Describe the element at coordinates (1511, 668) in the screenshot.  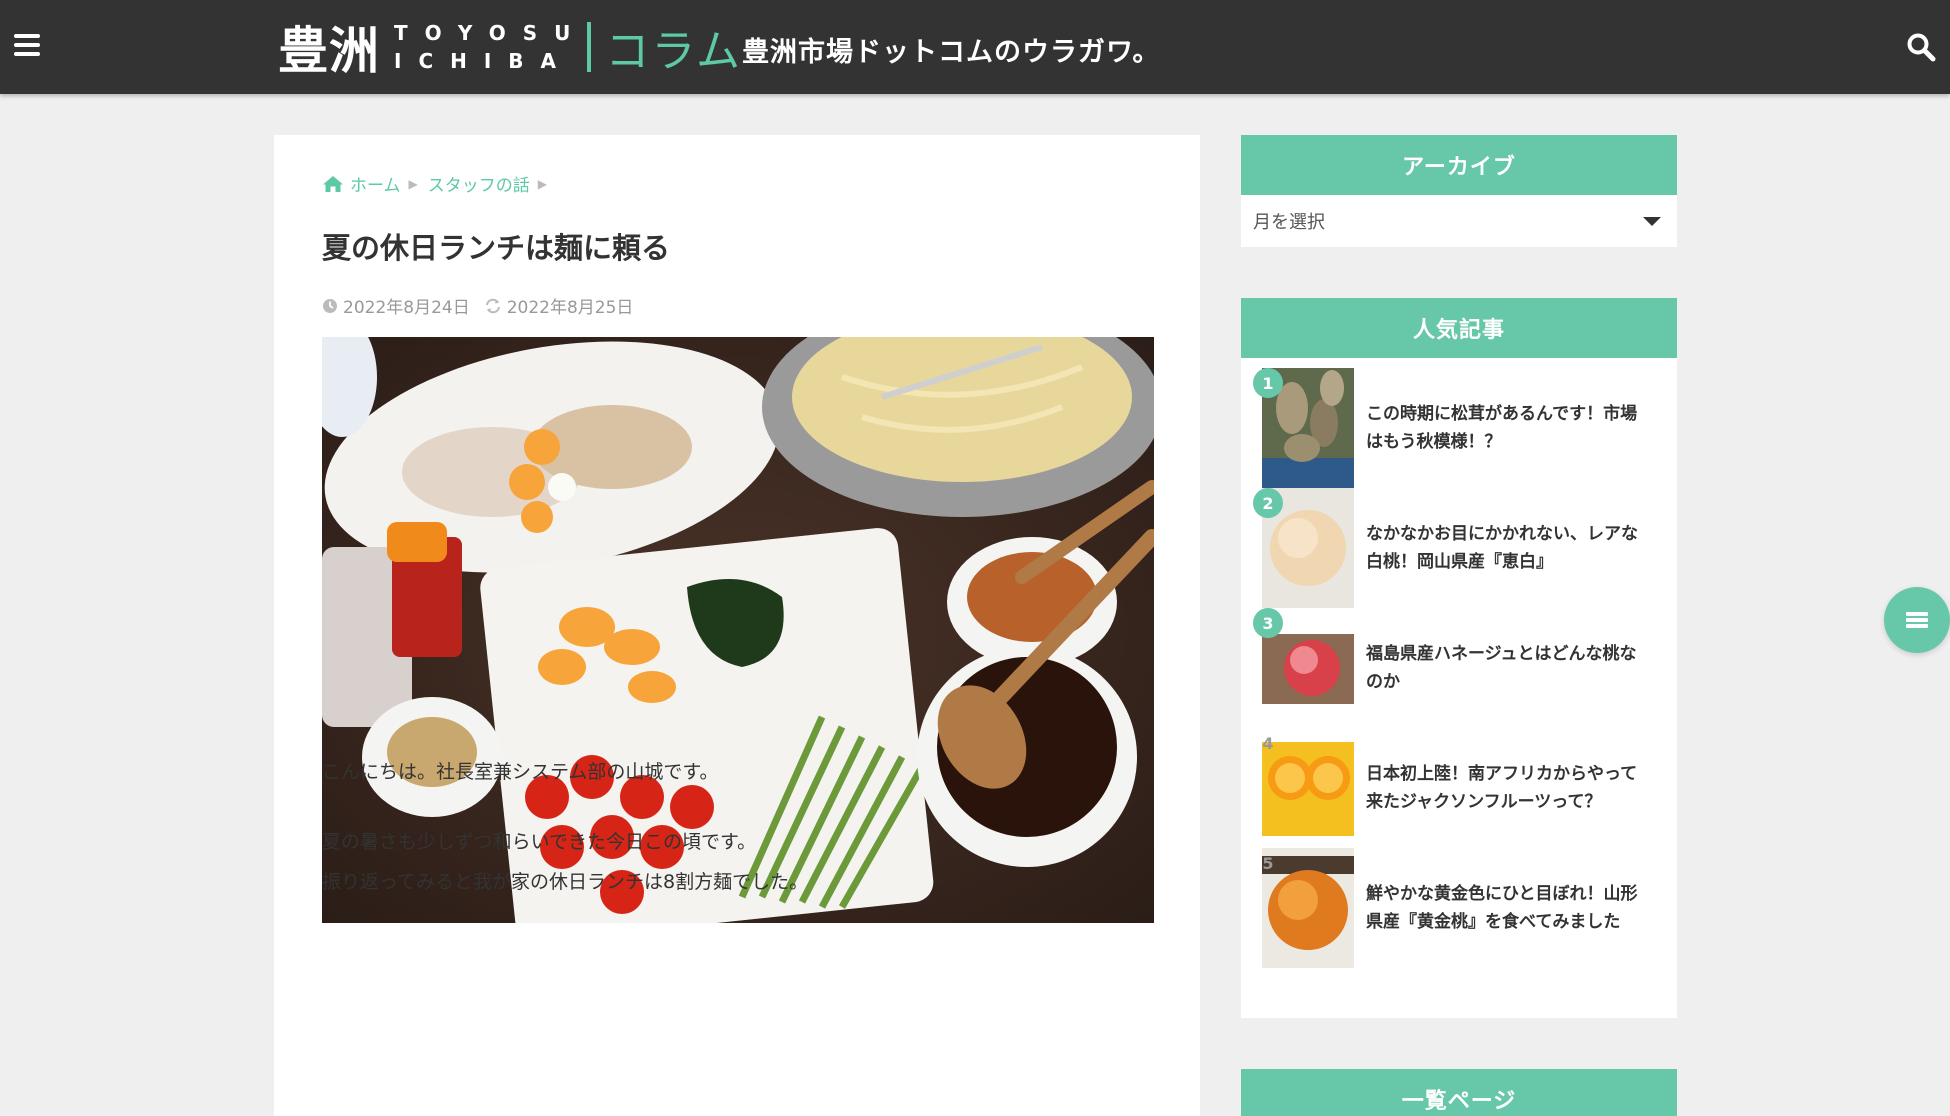
I see `popular-post-title: 福島県産ハネージュとはどんな桃な のか` at that location.